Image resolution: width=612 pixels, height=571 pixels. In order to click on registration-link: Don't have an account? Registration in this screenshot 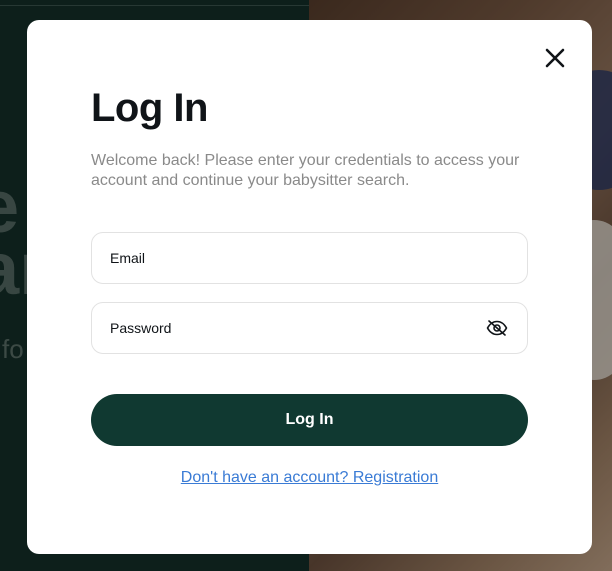, I will do `click(309, 478)`.